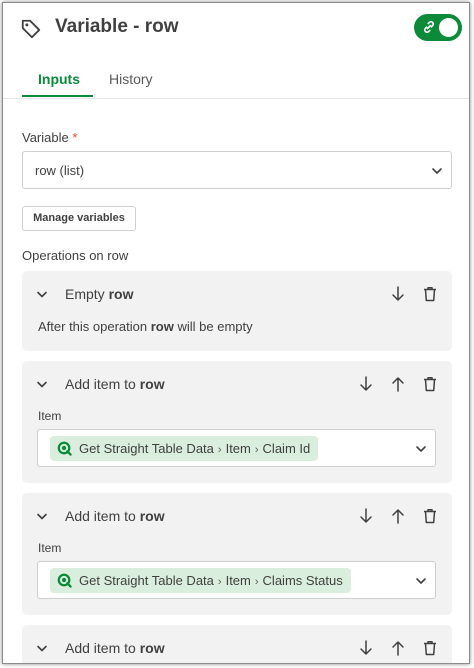 The image size is (474, 668). Describe the element at coordinates (85, 294) in the screenshot. I see `operation-title-prefix: Empty` at that location.